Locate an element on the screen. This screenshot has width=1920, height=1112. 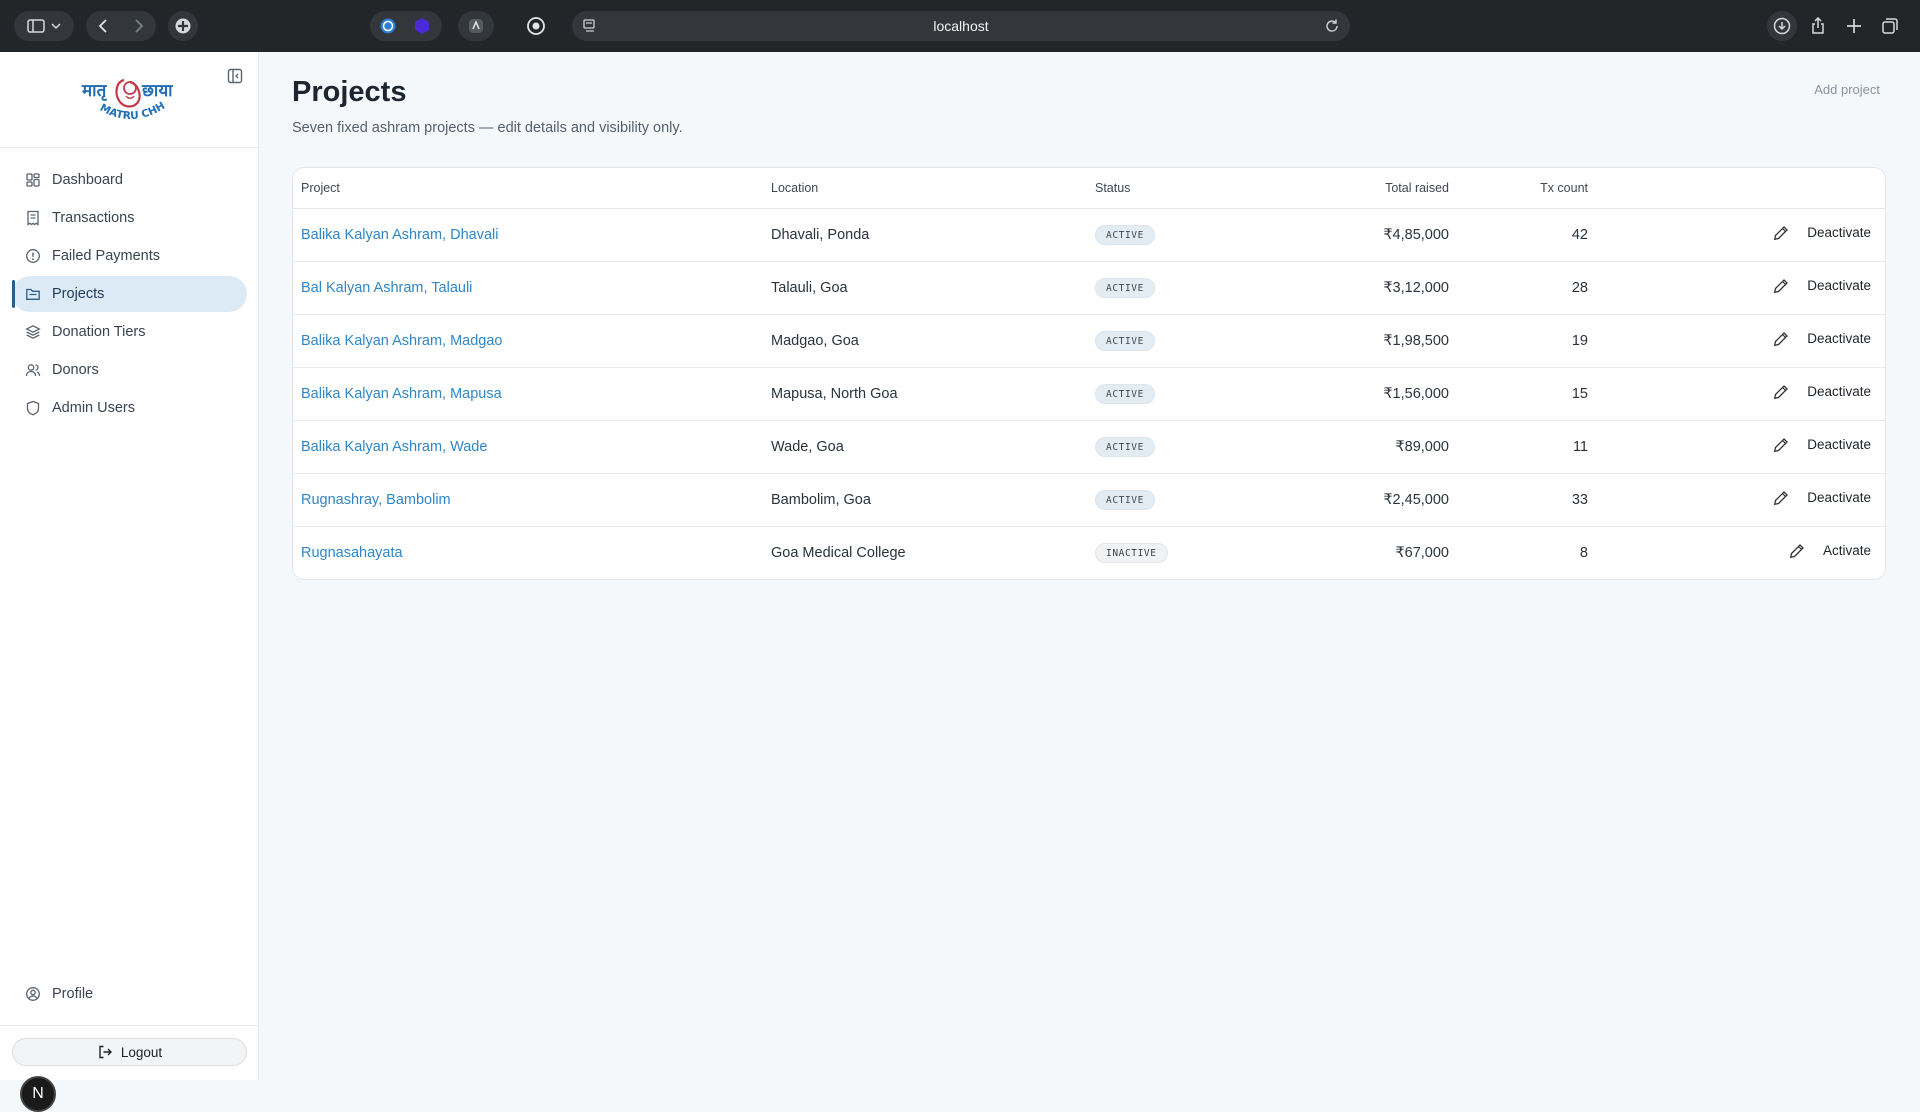
project-name-link: Bal Kalyan Ashram, Talauli is located at coordinates (386, 288).